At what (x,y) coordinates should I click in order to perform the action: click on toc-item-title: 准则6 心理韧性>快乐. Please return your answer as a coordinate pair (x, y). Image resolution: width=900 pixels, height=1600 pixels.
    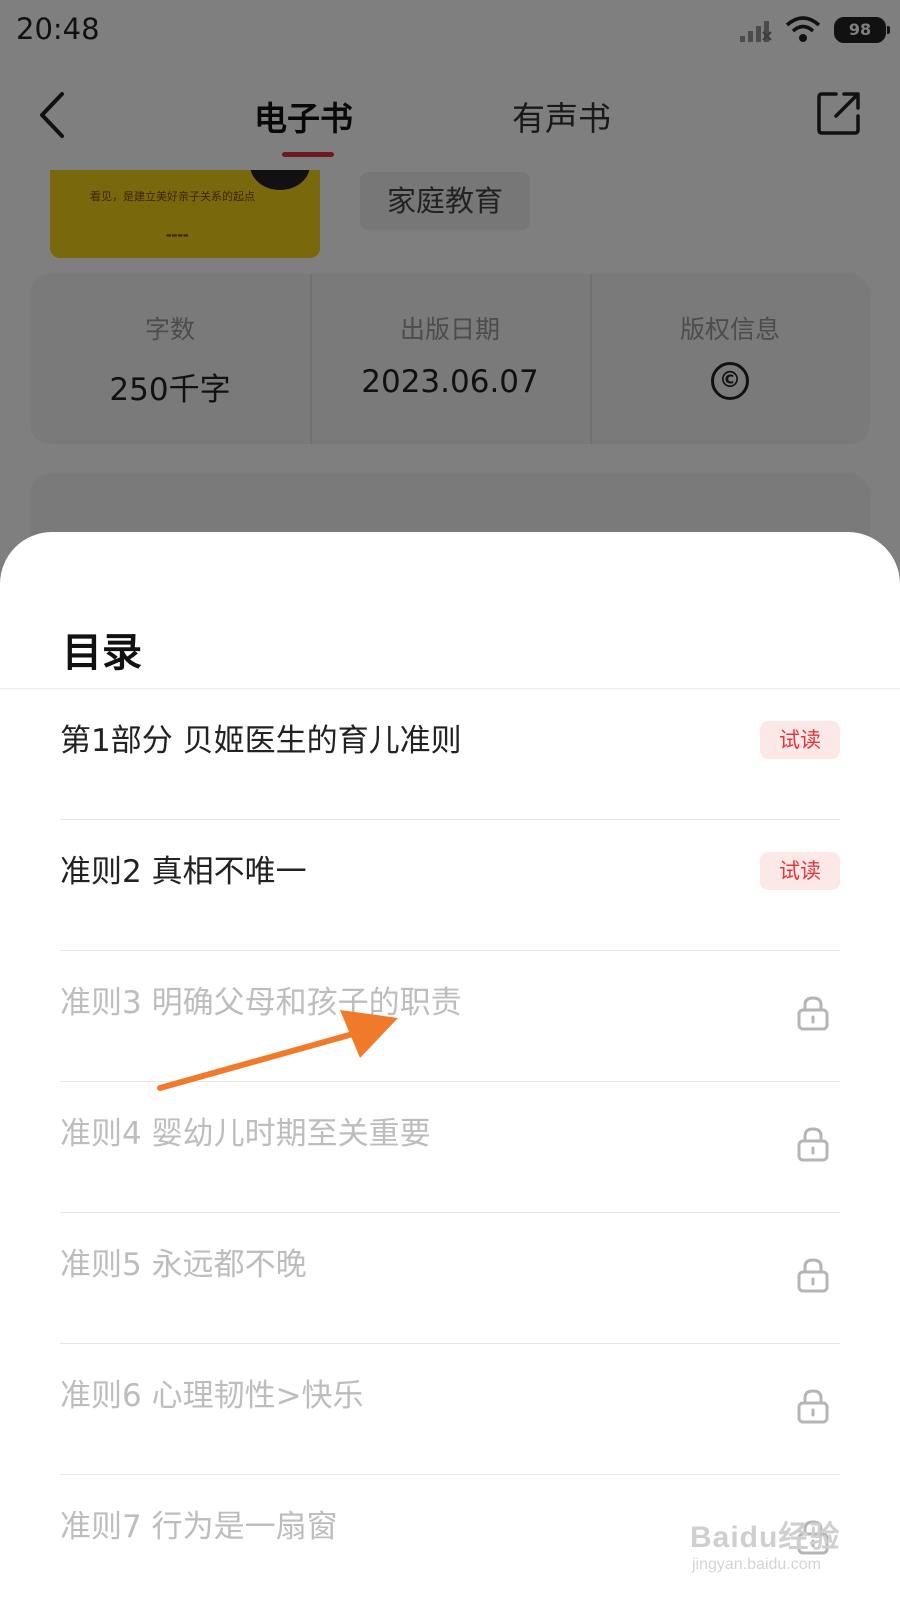
    Looking at the image, I should click on (212, 1396).